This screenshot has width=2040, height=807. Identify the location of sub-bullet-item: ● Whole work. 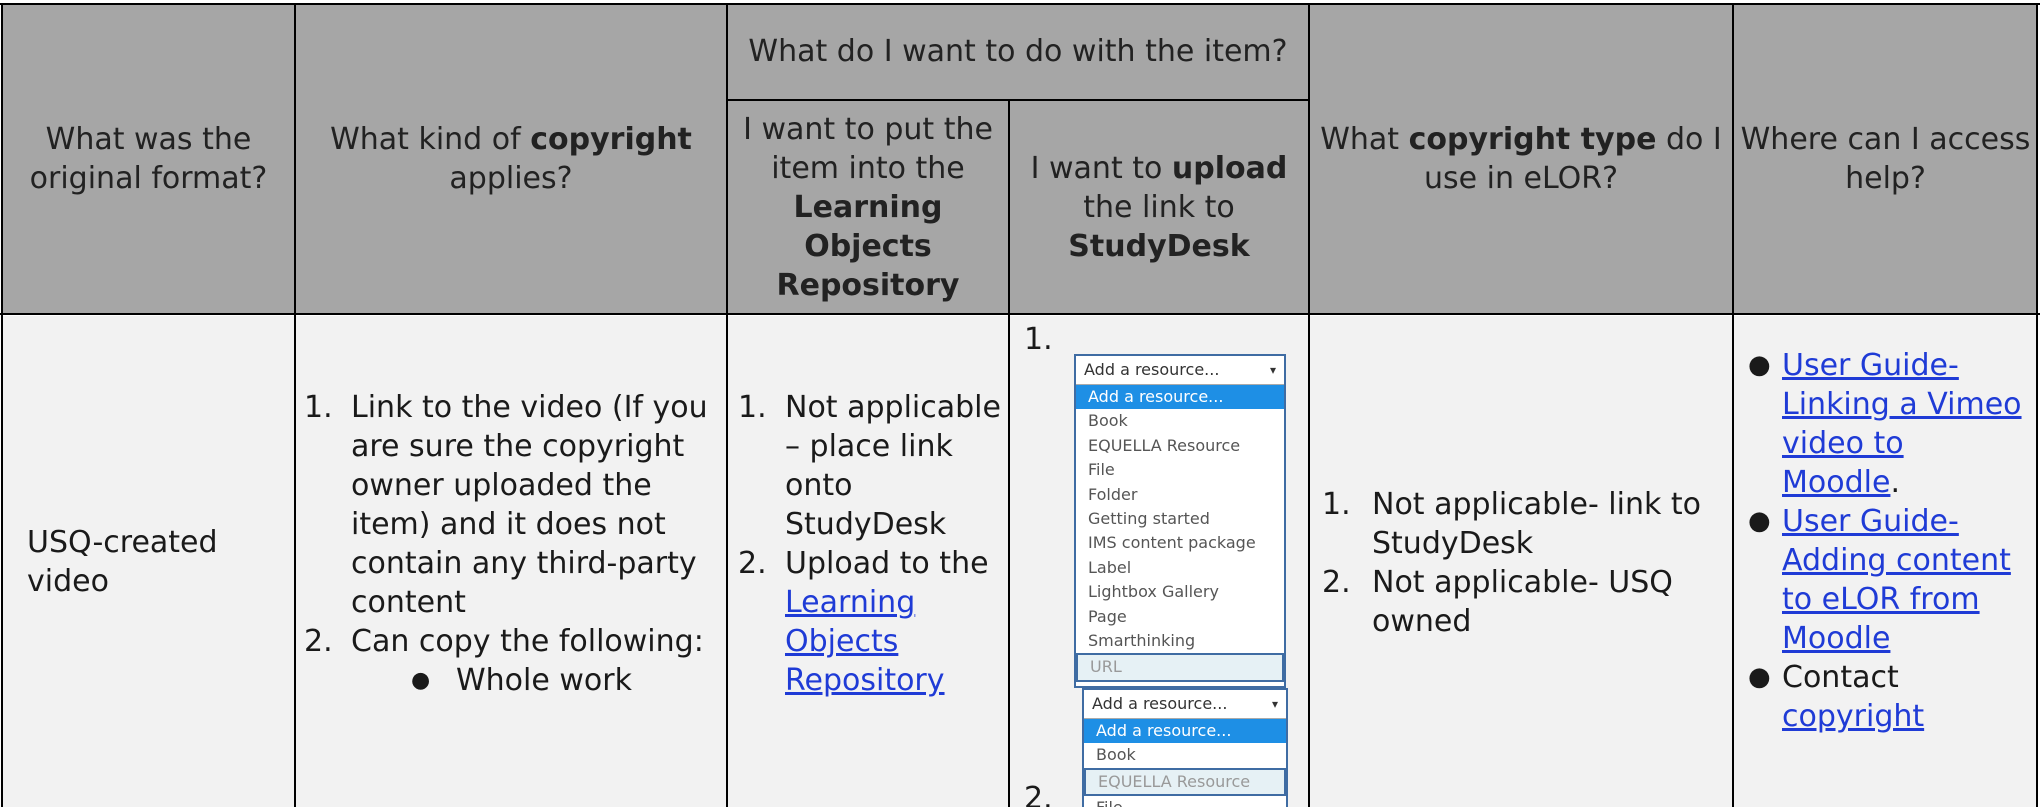
(521, 680).